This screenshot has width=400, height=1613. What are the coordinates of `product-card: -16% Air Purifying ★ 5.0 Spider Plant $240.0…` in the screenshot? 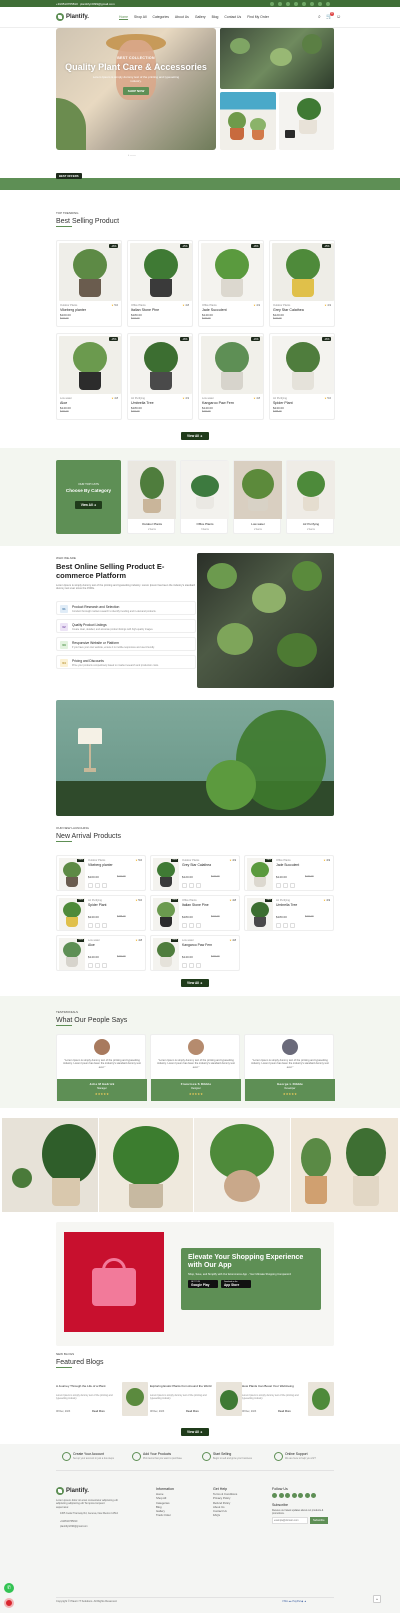 It's located at (302, 376).